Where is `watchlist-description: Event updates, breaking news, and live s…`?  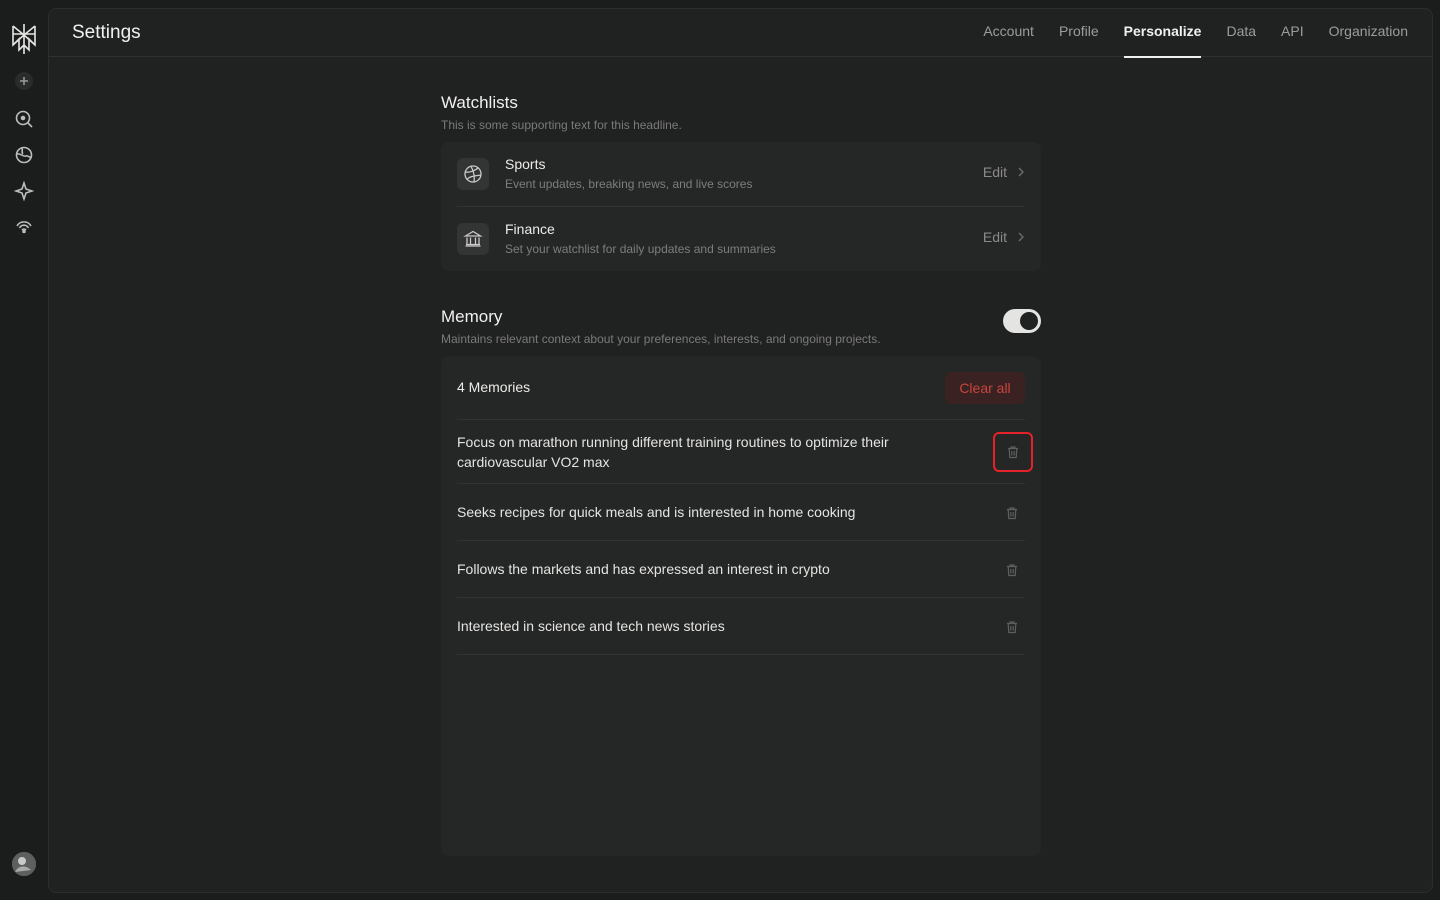
watchlist-description: Event updates, breaking news, and live s… is located at coordinates (629, 184).